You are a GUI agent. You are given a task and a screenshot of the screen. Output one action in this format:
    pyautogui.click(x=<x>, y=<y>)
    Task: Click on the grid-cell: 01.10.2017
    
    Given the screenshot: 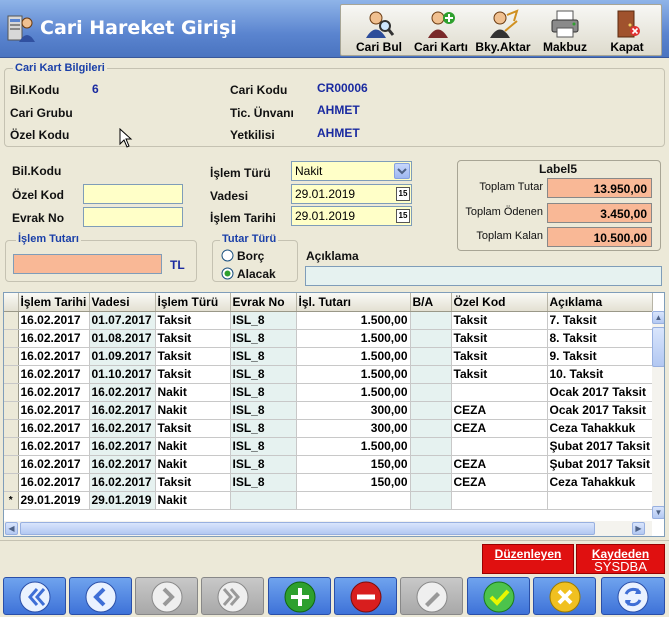 What is the action you would take?
    pyautogui.click(x=122, y=374)
    